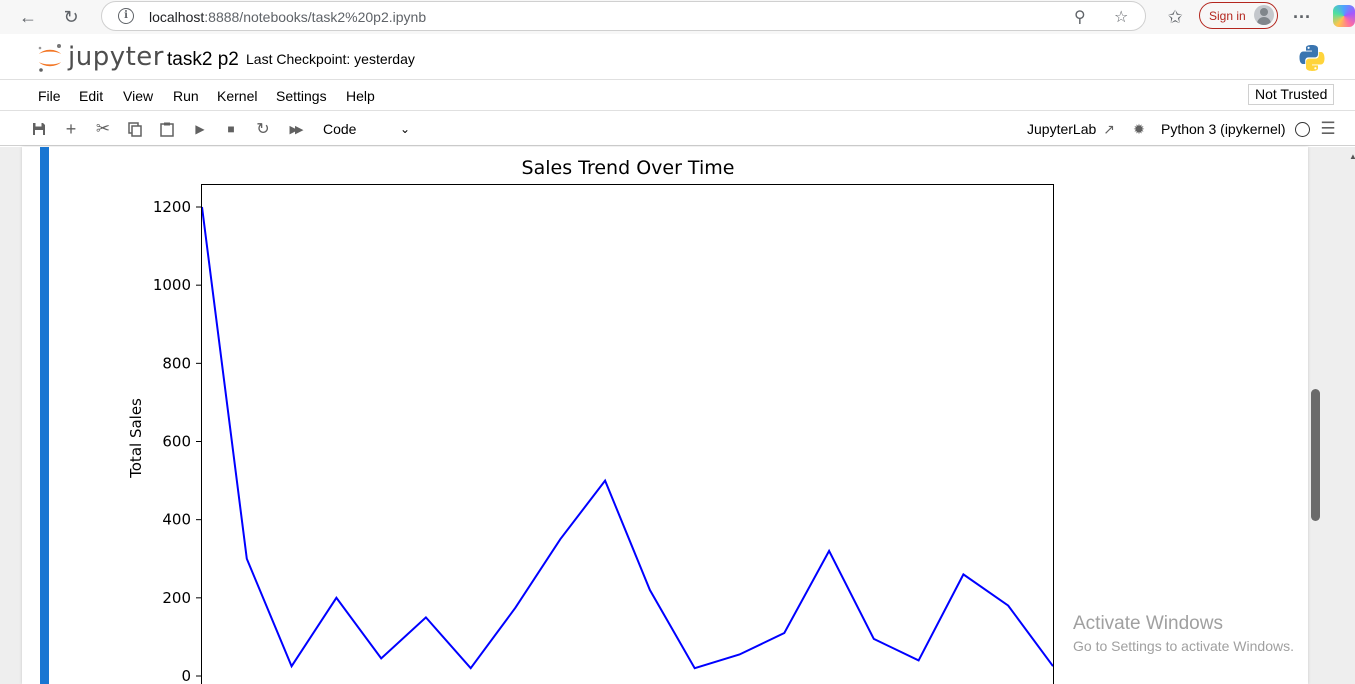  I want to click on y-tick-label: 600, so click(176, 442).